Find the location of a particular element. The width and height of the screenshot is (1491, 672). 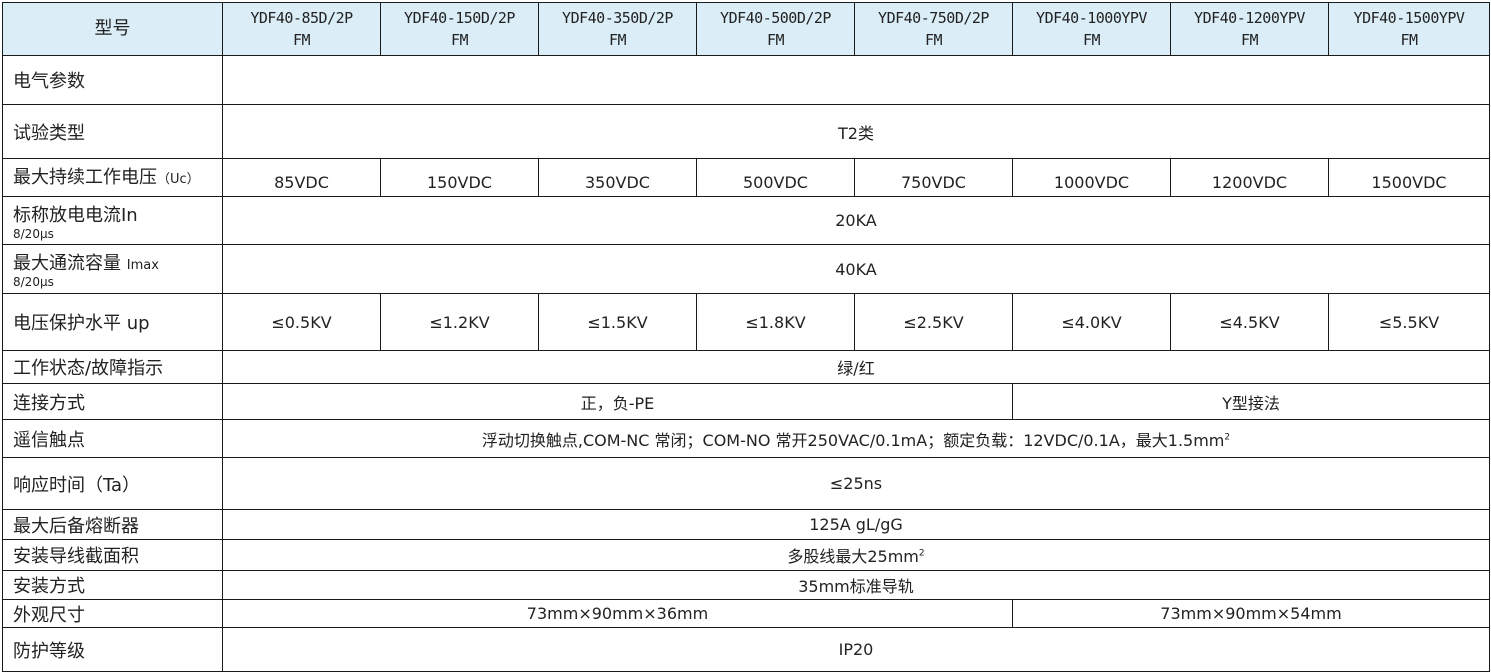

row-indicator: 工作状态/故障指示 绿/红 is located at coordinates (746, 367).